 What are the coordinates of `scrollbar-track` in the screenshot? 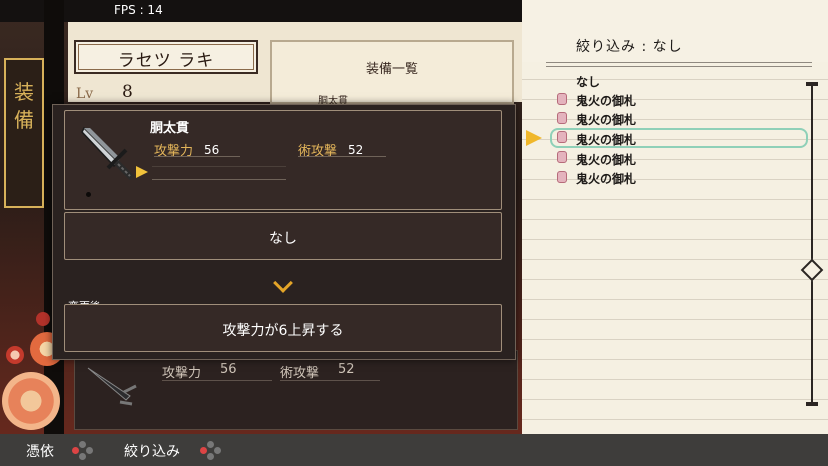 It's located at (812, 244).